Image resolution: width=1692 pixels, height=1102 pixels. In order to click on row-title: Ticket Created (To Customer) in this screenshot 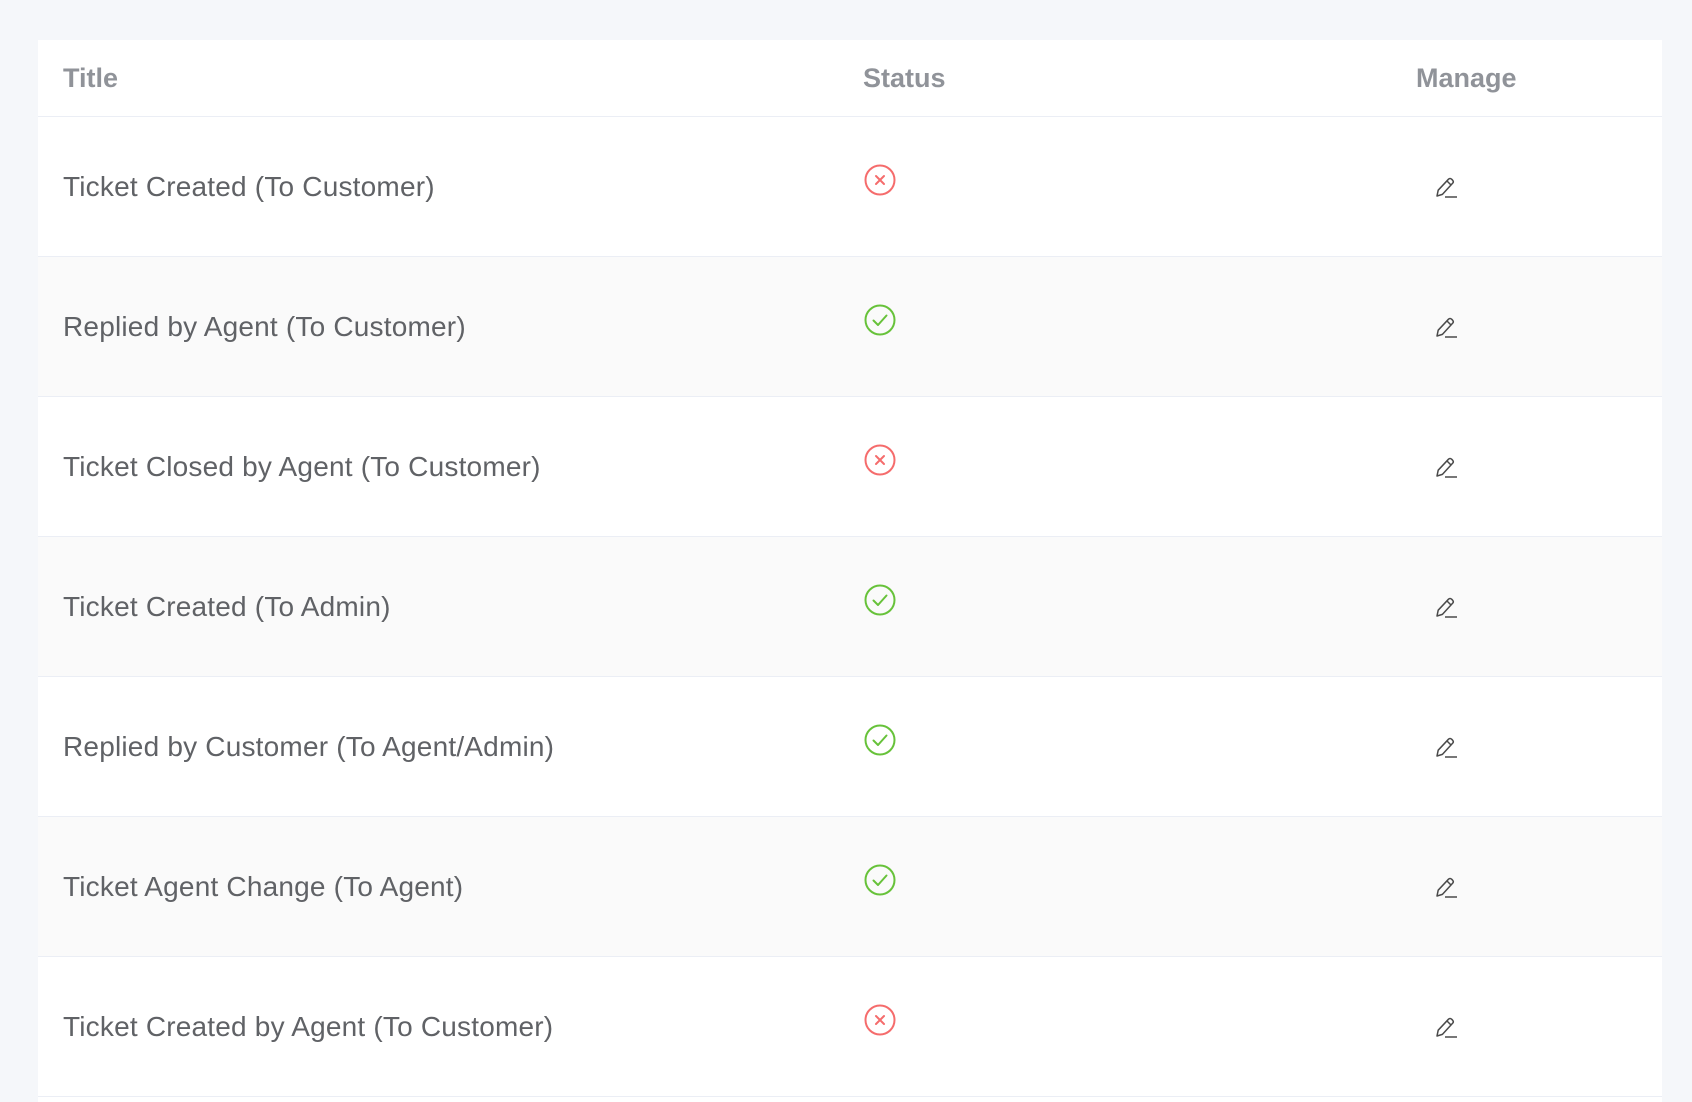, I will do `click(249, 186)`.